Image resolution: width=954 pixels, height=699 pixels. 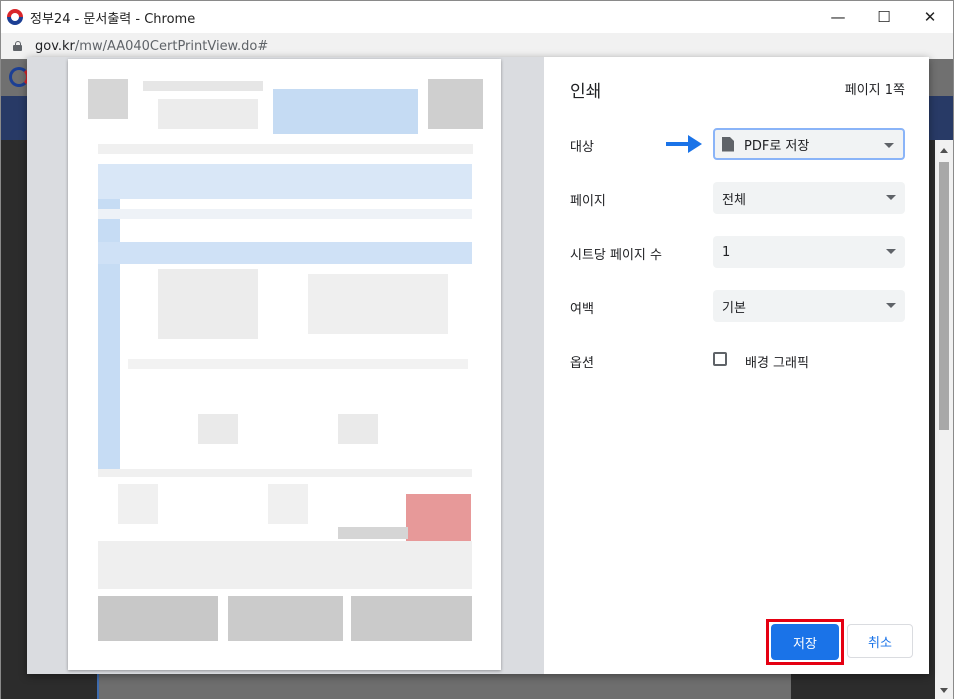 I want to click on cancel-button: 취소, so click(x=880, y=641).